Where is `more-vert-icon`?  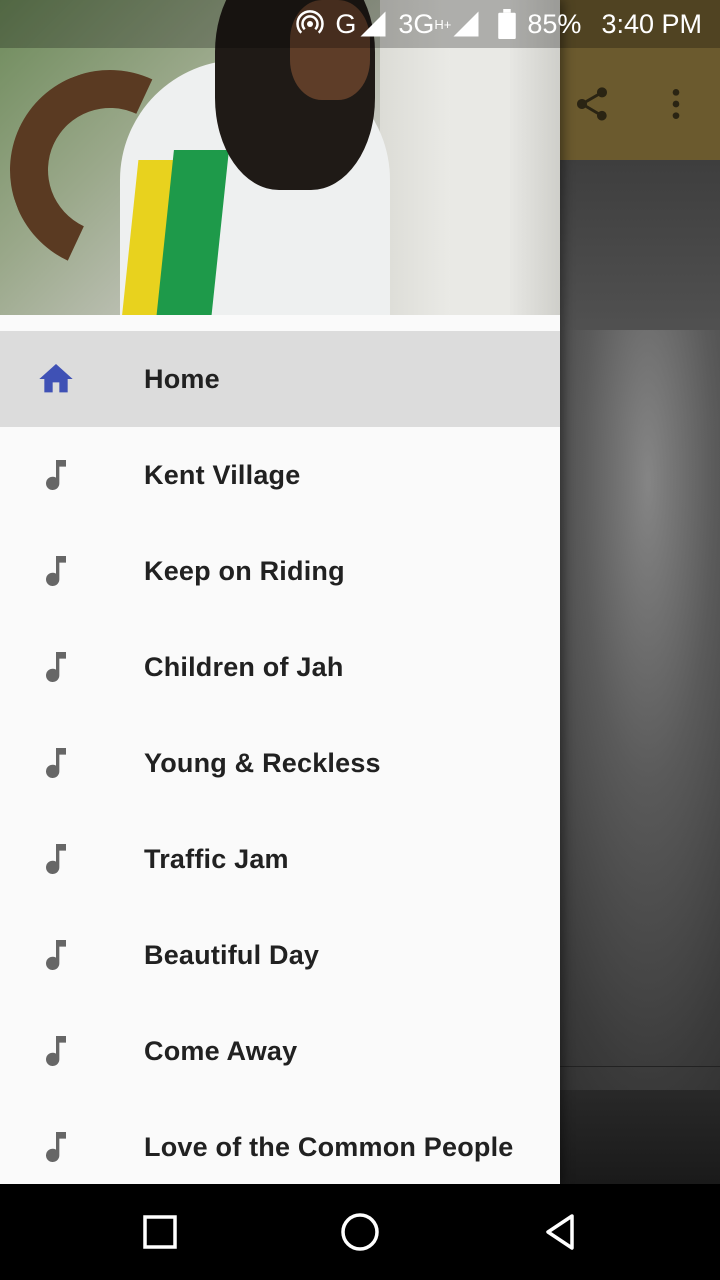
more-vert-icon is located at coordinates (676, 104).